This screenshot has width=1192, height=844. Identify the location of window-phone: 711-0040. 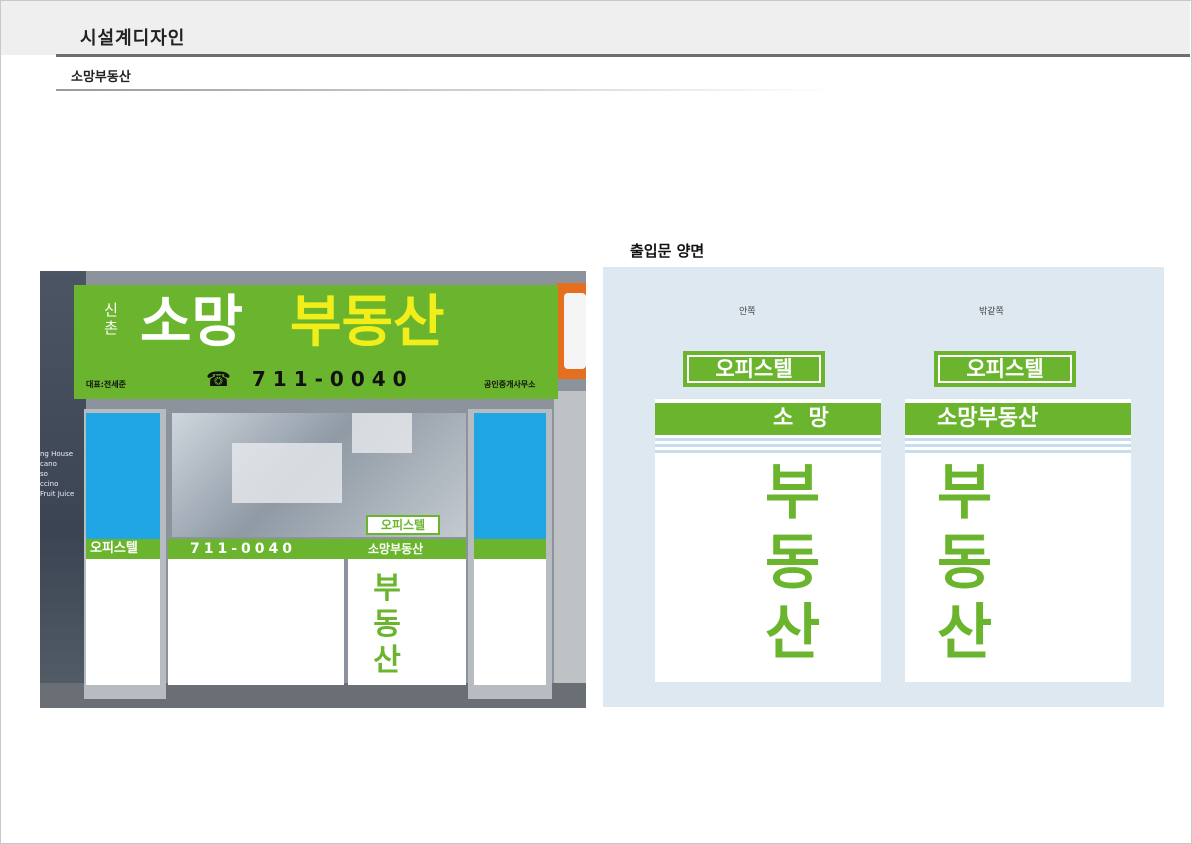
(243, 549).